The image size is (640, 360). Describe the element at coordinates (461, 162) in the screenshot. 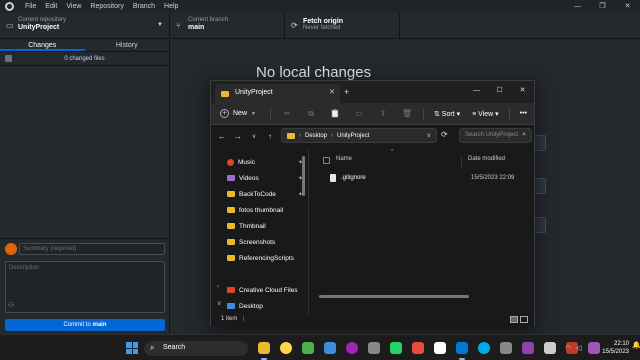

I see `column-divider` at that location.